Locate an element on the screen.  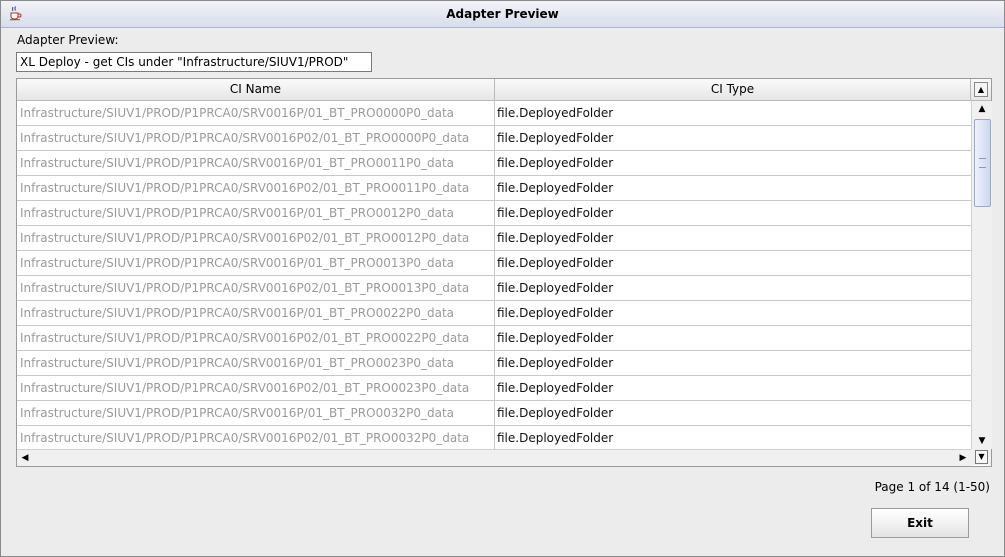
corner-control-icon: ▼ is located at coordinates (981, 457).